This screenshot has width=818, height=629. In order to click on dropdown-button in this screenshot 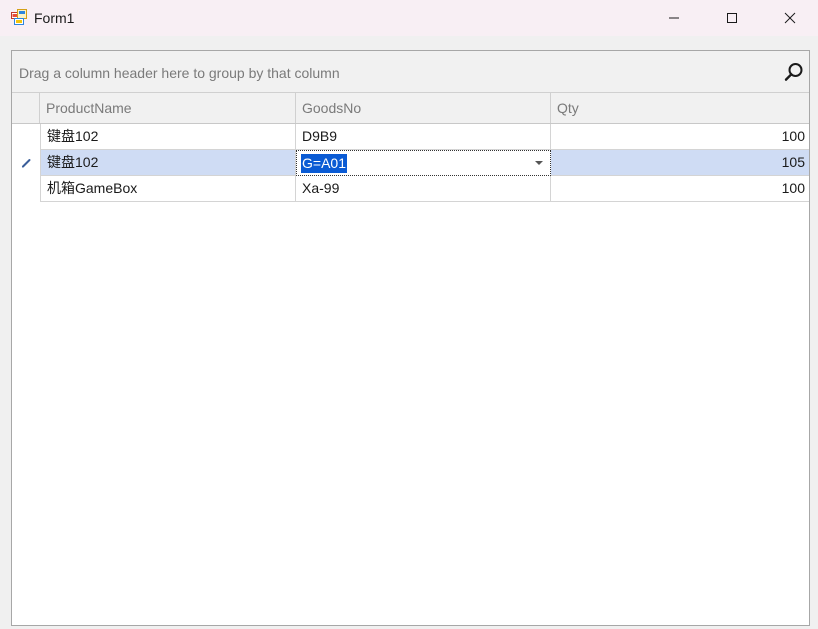, I will do `click(539, 163)`.